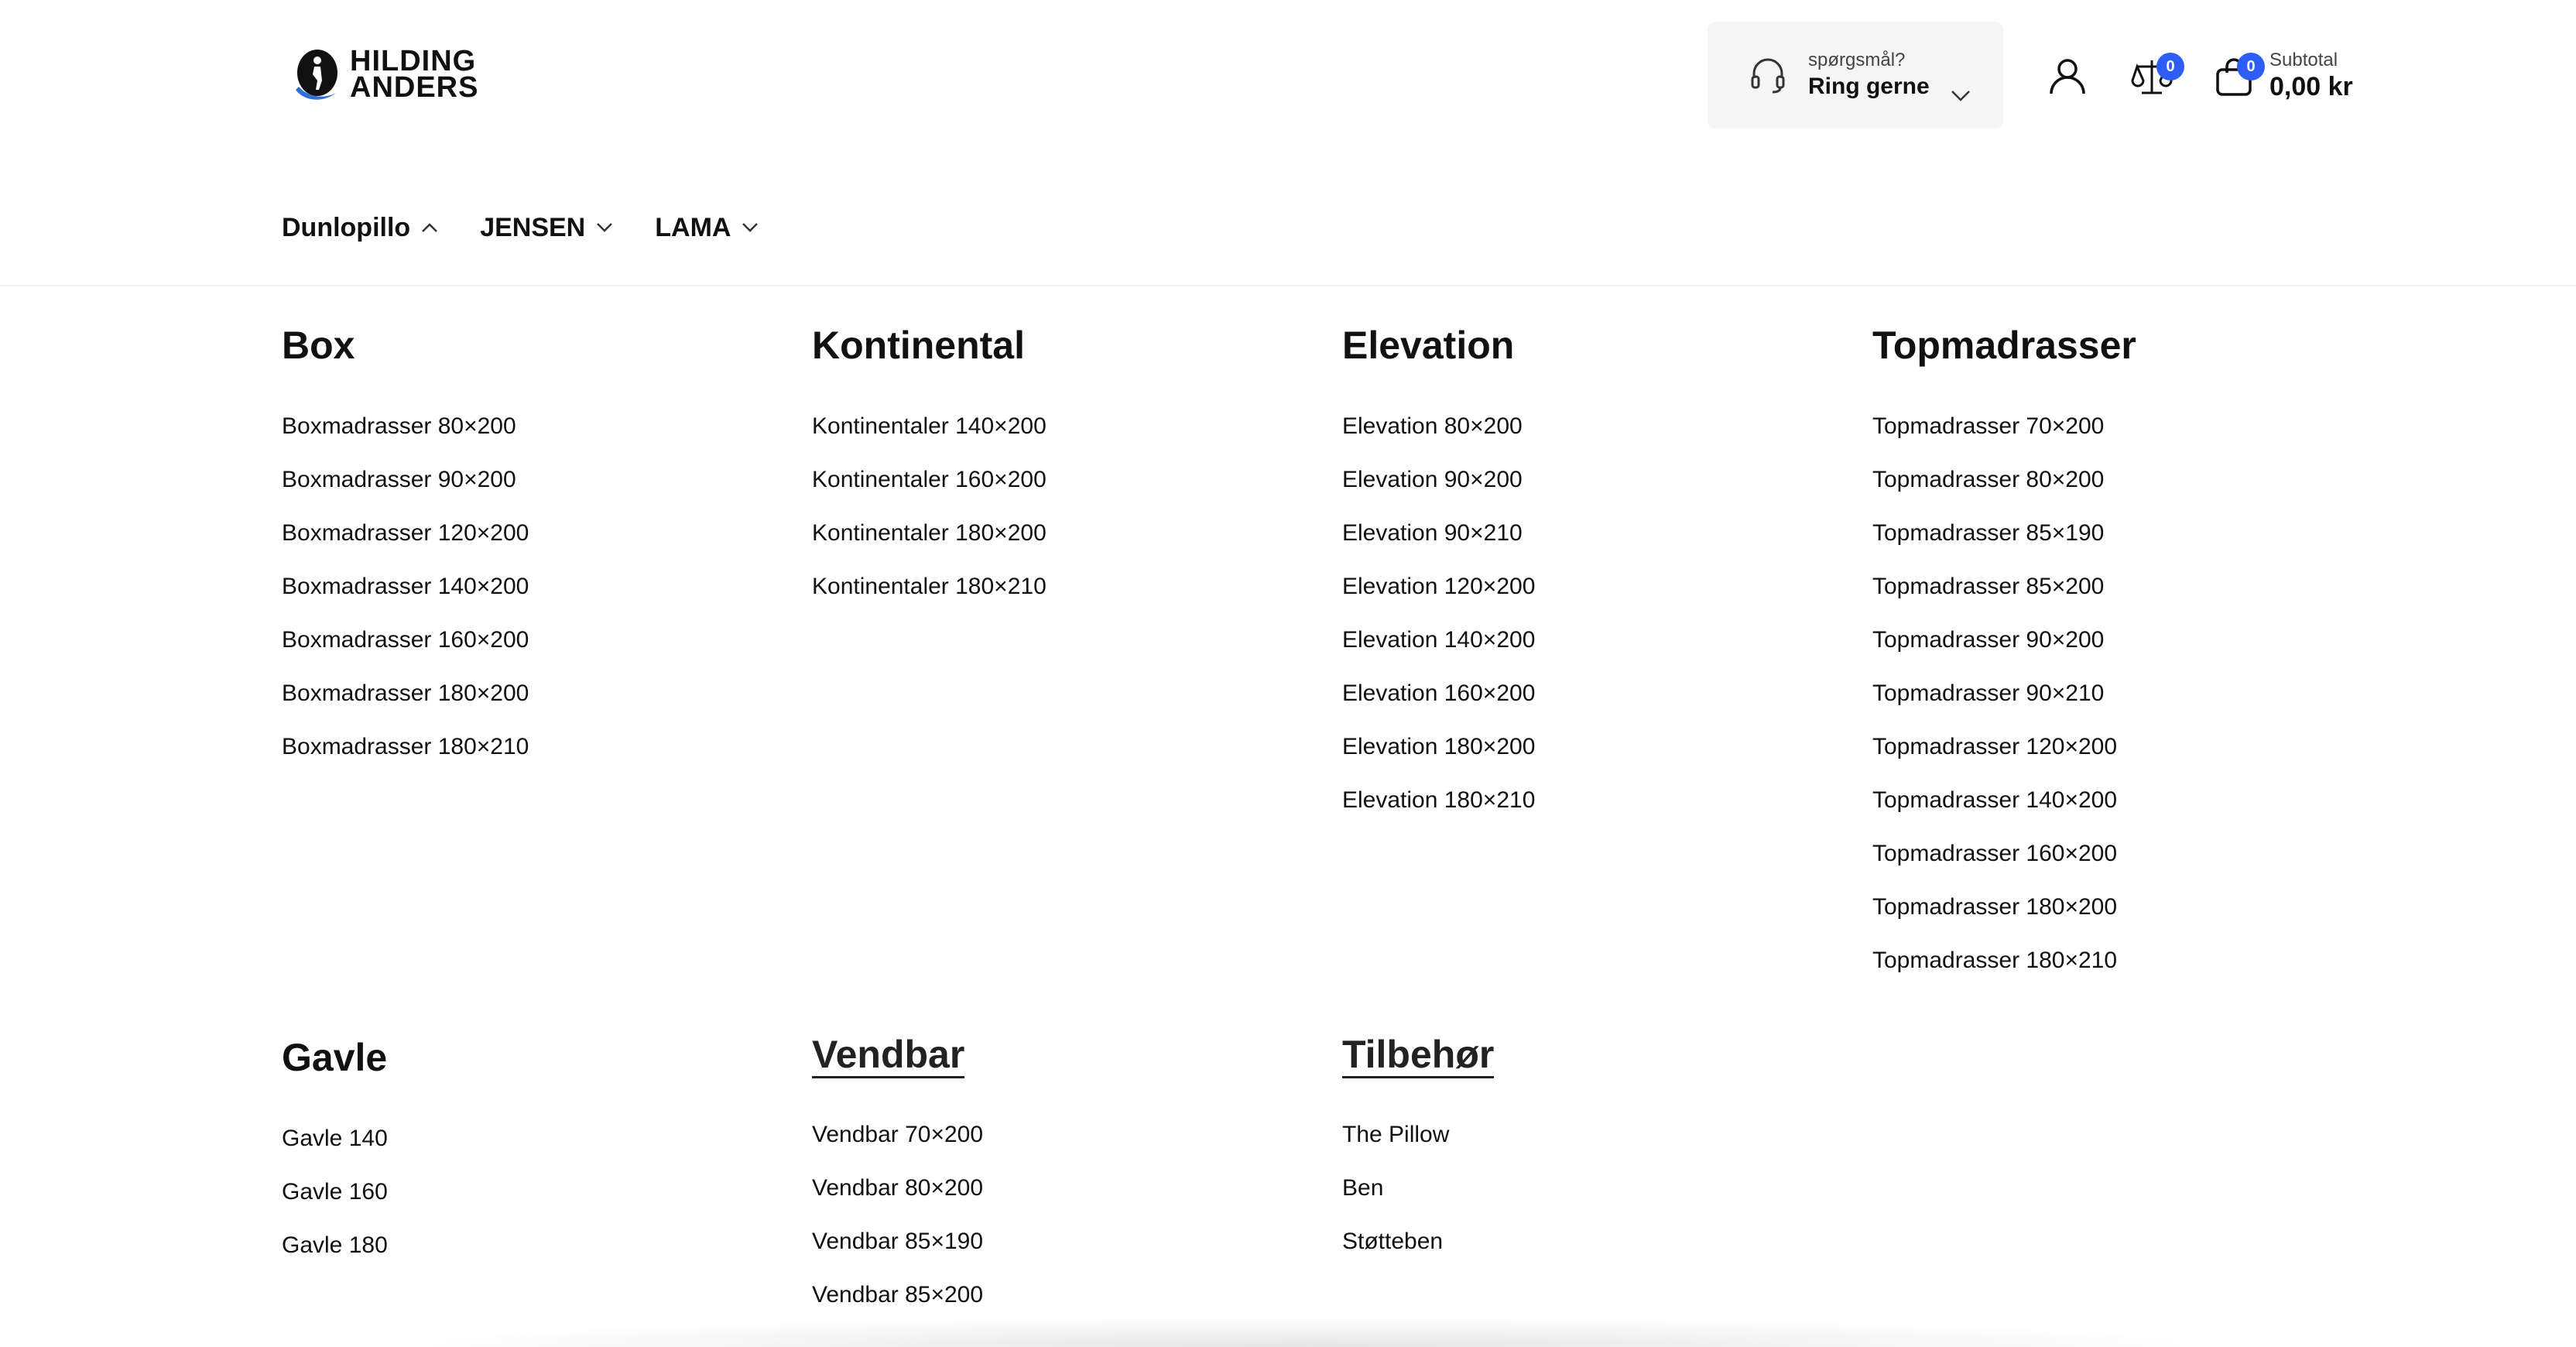  Describe the element at coordinates (1590, 533) in the screenshot. I see `menu-link: Elevation 90×210` at that location.